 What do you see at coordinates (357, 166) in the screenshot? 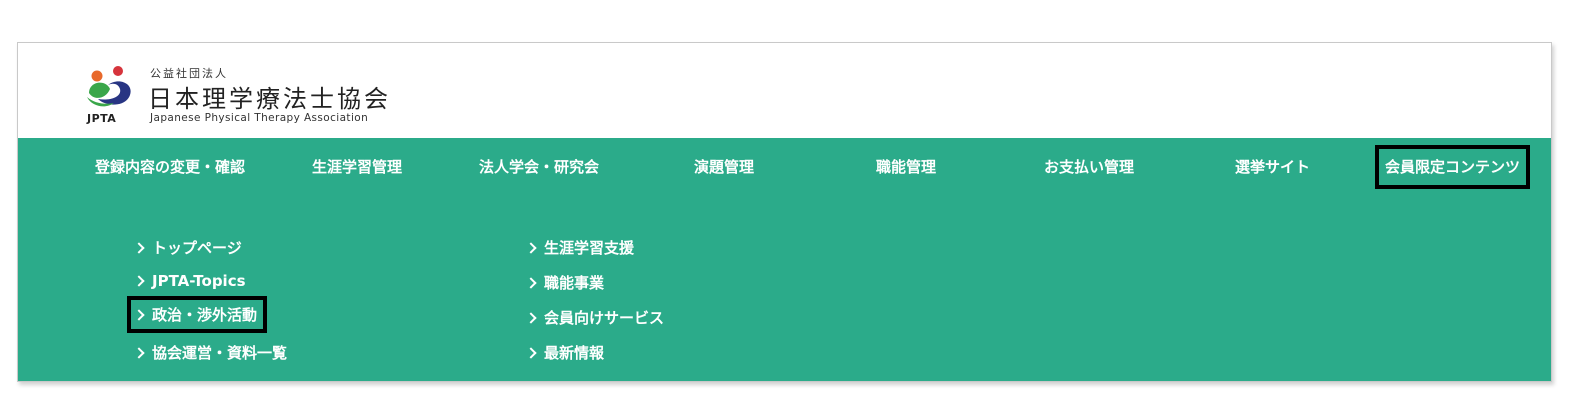
I see `nav-item-lifelong-learning: 生涯学習管理` at bounding box center [357, 166].